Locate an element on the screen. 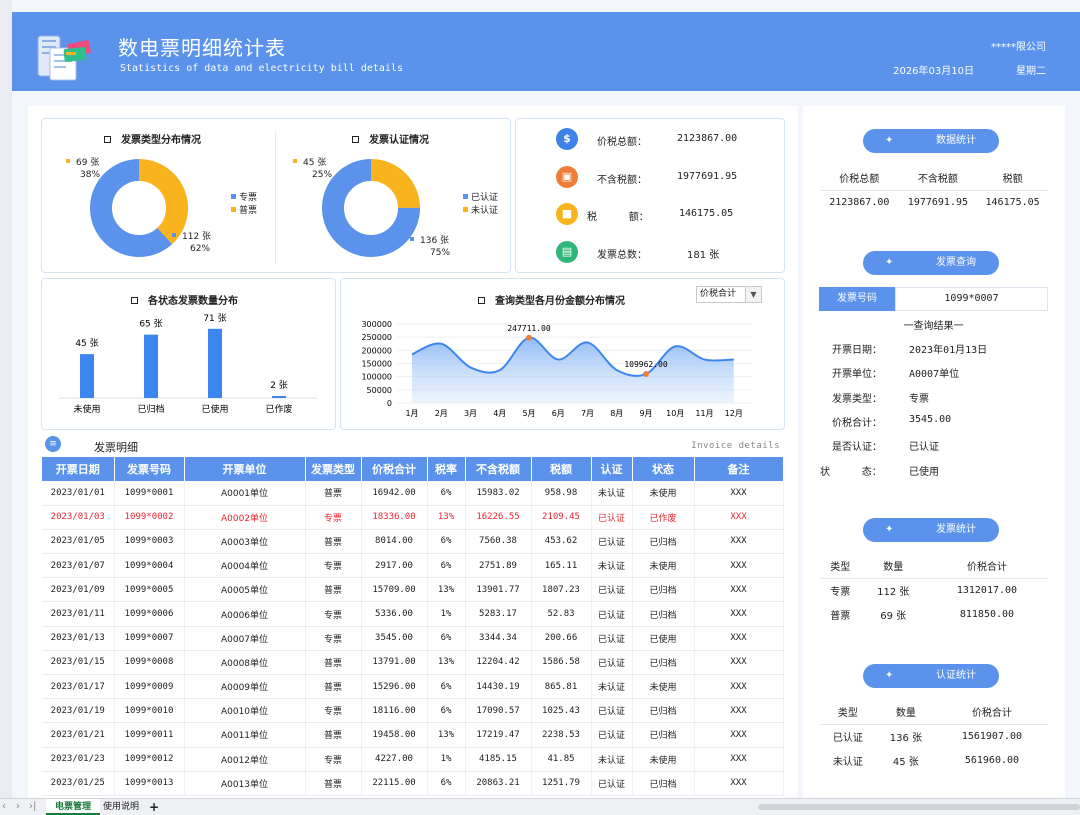  table-cell: 1977691.95 is located at coordinates (938, 202).